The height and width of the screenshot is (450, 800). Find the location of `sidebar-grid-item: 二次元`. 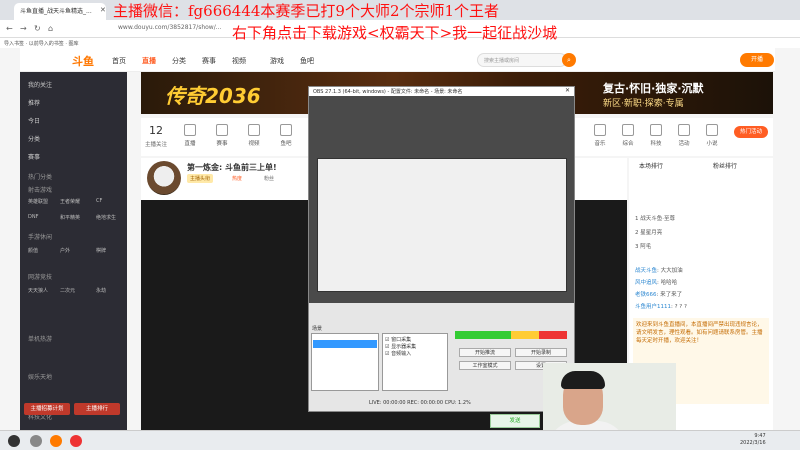

sidebar-grid-item: 二次元 is located at coordinates (67, 290).